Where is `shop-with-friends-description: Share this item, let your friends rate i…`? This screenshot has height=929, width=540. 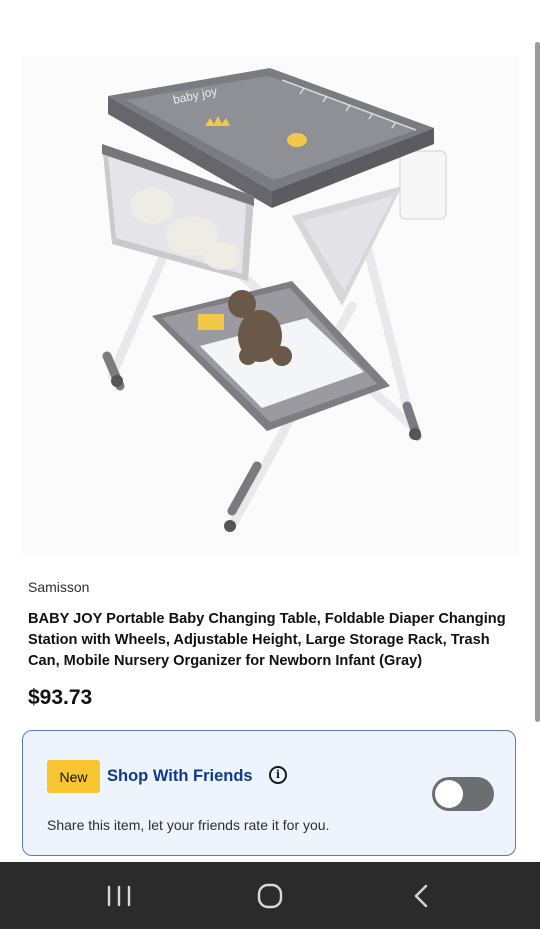
shop-with-friends-description: Share this item, let your friends rate i… is located at coordinates (188, 825).